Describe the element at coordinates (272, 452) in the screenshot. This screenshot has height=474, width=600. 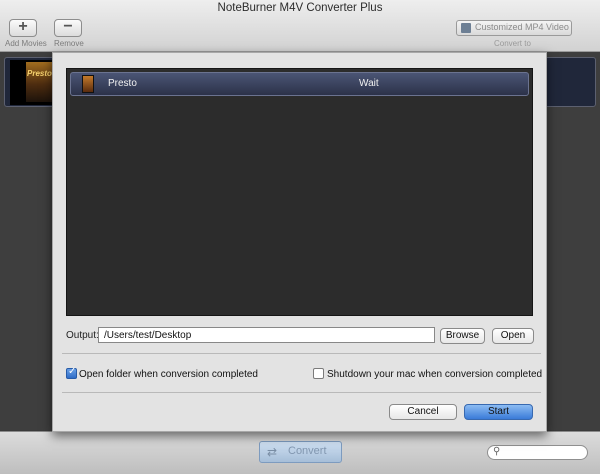
I see `convert-arrows-icon: ⇄` at that location.